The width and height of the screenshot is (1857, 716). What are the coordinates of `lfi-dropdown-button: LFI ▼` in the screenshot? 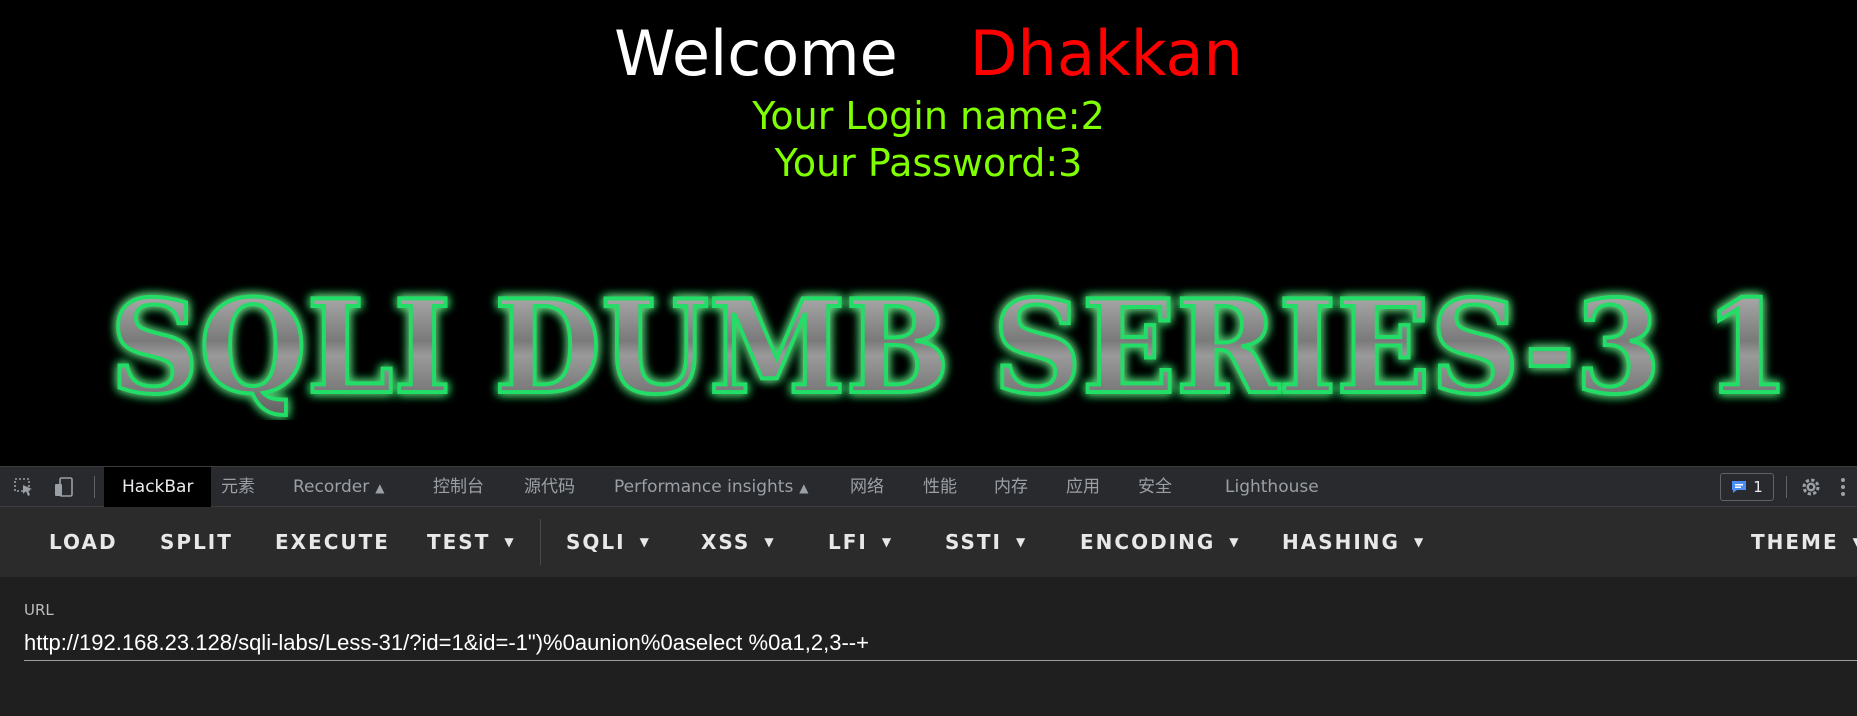 It's located at (860, 542).